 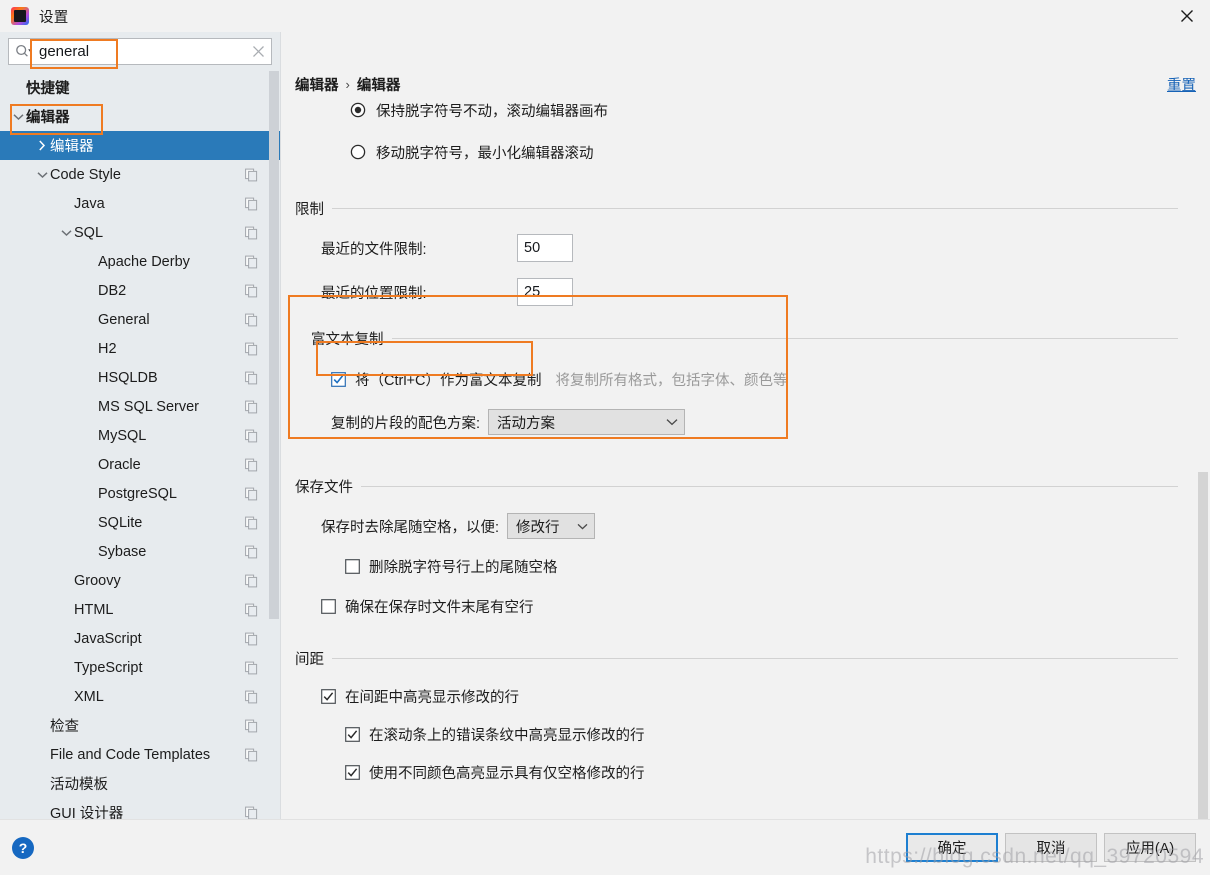 What do you see at coordinates (140, 145) in the screenshot?
I see `sidebar-item-2: 编辑器` at bounding box center [140, 145].